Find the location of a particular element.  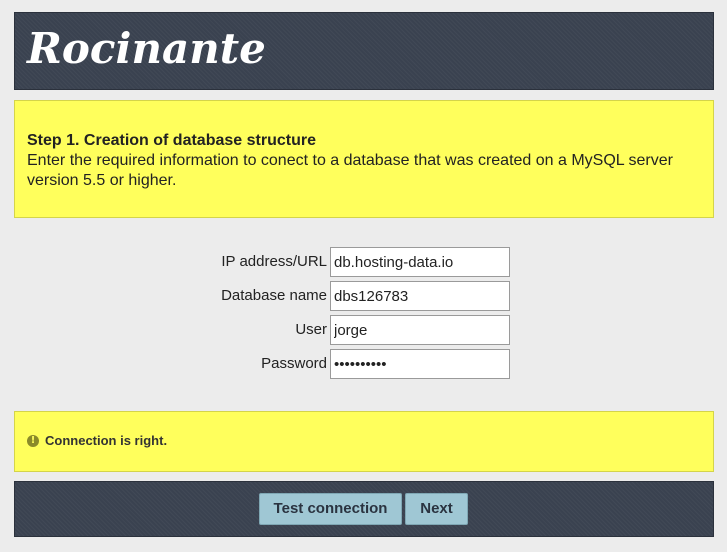

test-connection-button: Test connection is located at coordinates (330, 509).